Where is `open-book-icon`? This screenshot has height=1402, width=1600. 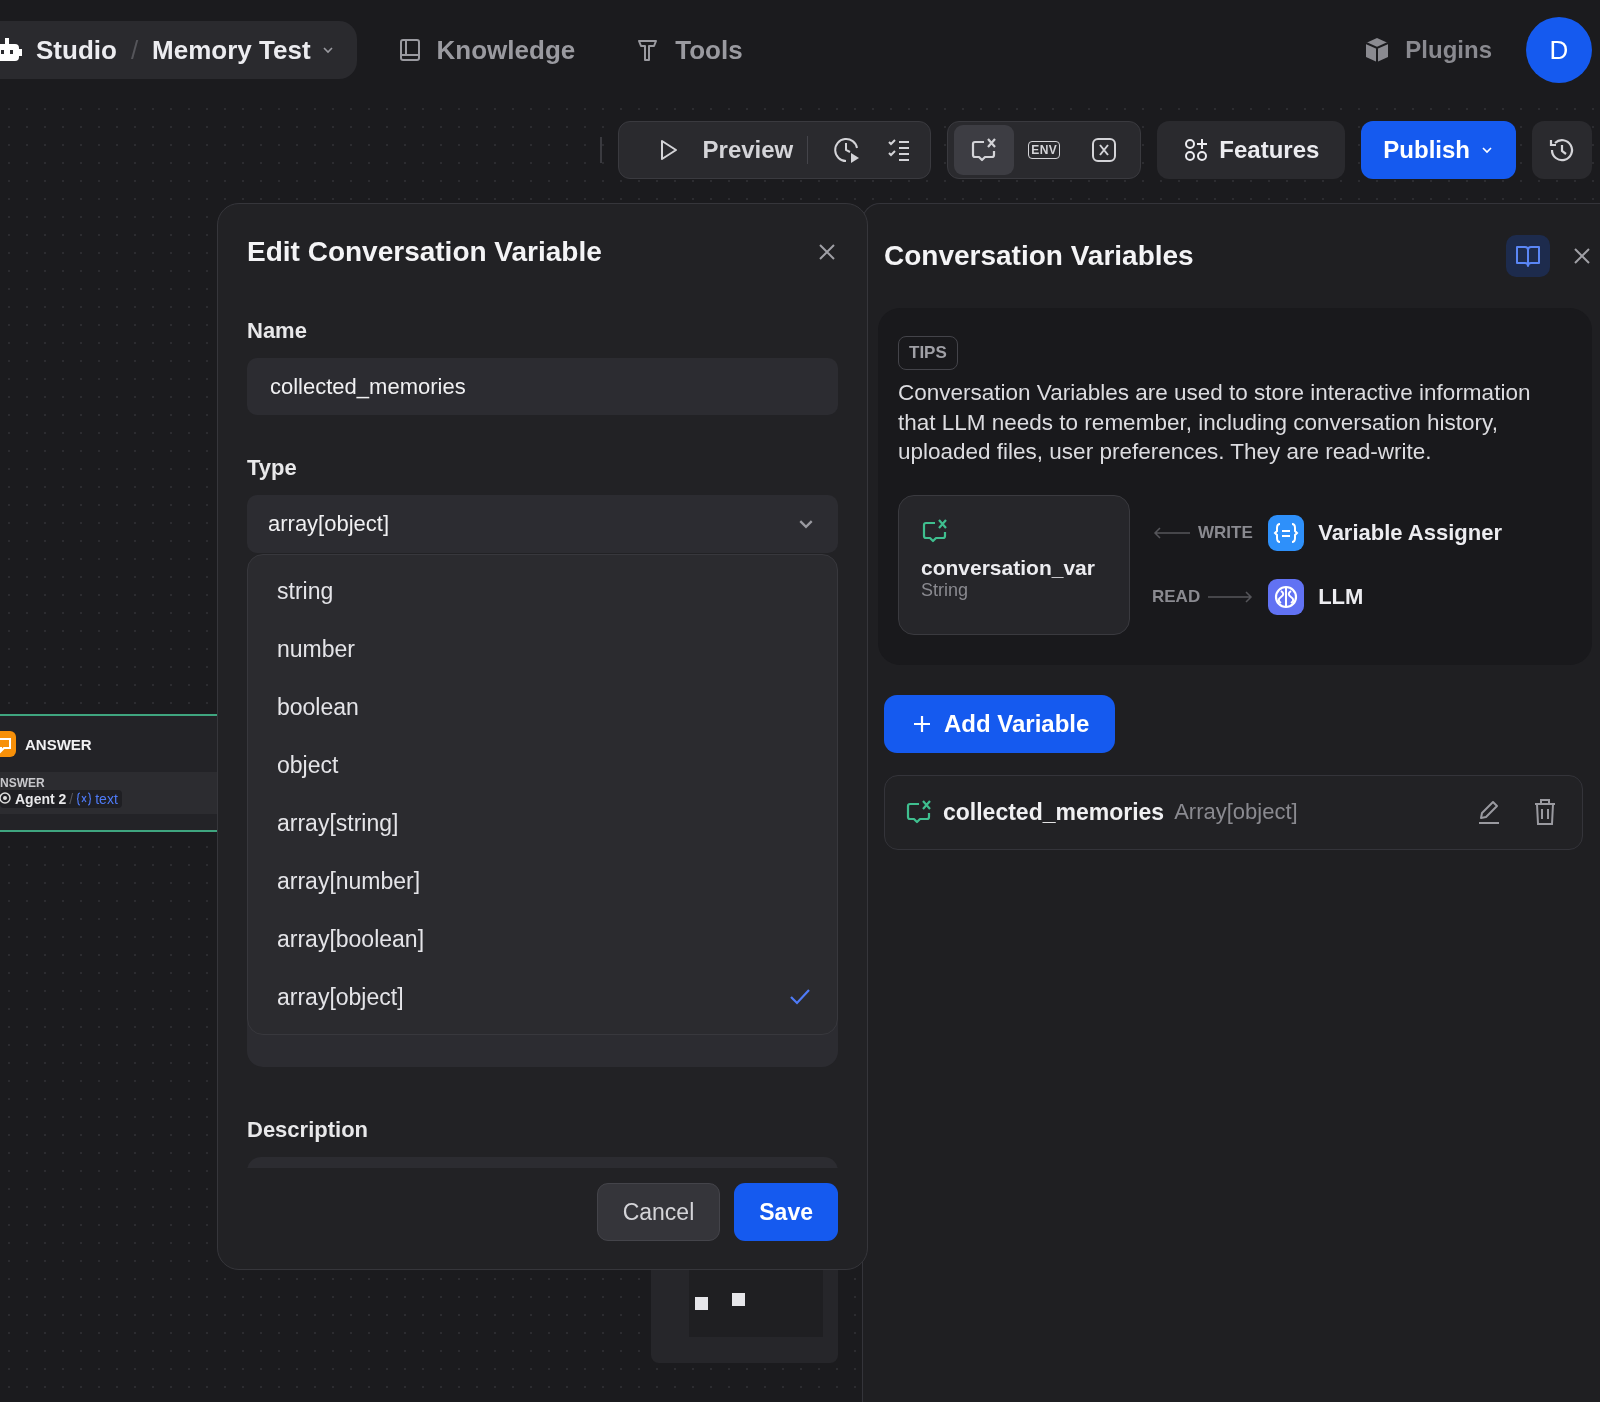
open-book-icon is located at coordinates (1528, 256).